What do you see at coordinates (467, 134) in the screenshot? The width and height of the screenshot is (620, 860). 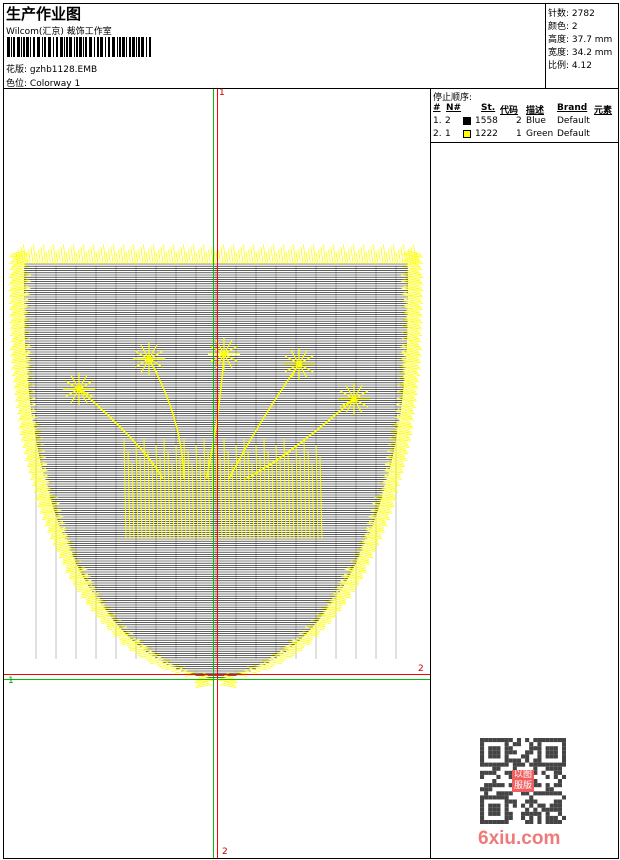 I see `color-swatch` at bounding box center [467, 134].